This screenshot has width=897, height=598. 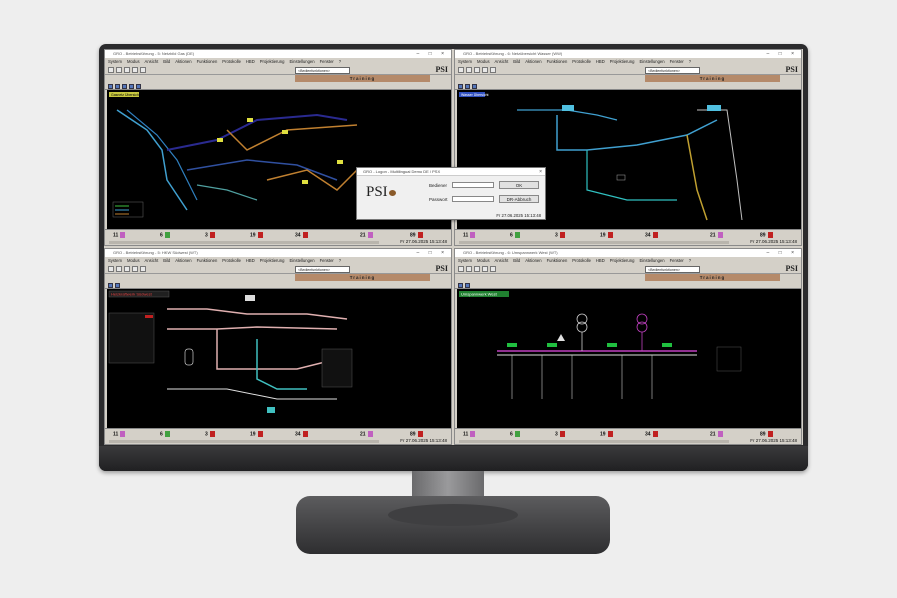 I want to click on schematic-canvas: Umspannwerk West, so click(x=629, y=359).